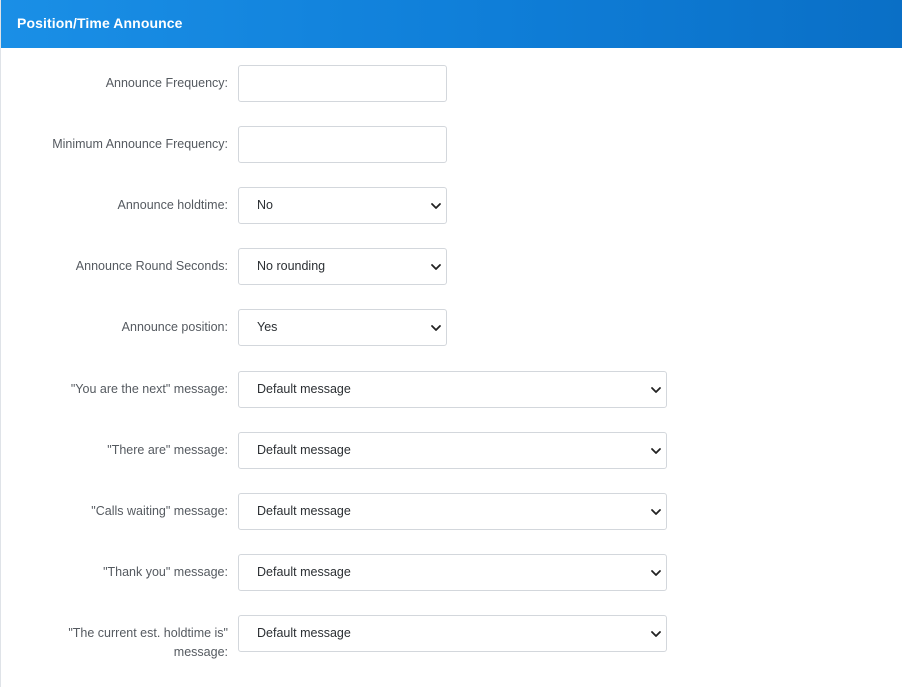  I want to click on announce-holdtime-label: Announce holdtime:, so click(173, 205).